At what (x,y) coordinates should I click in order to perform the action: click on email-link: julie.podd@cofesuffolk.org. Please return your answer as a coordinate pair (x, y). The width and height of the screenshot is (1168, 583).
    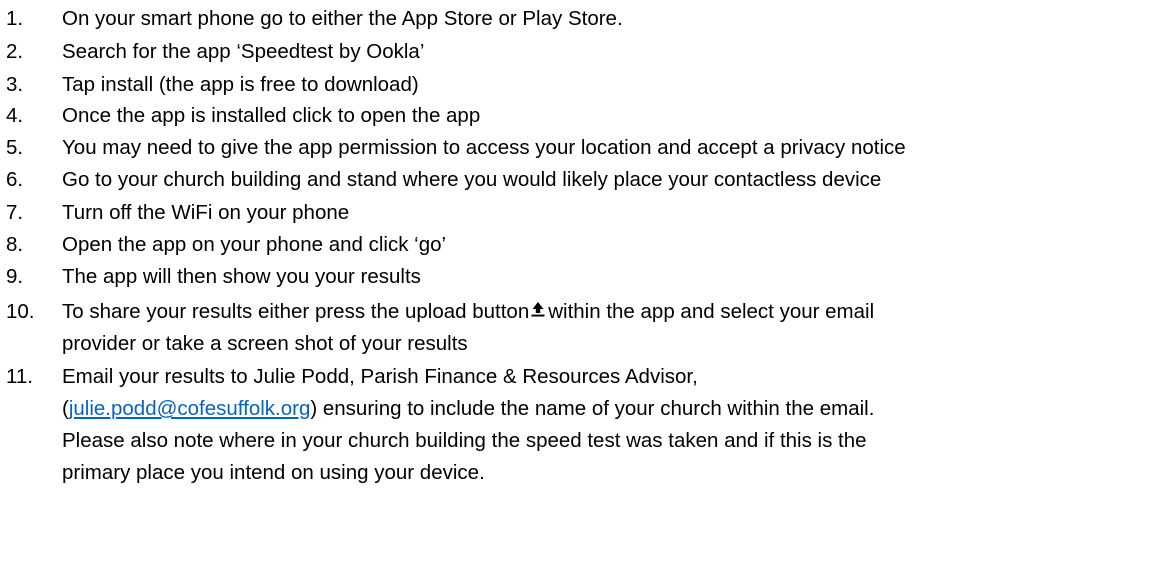
    Looking at the image, I should click on (190, 408).